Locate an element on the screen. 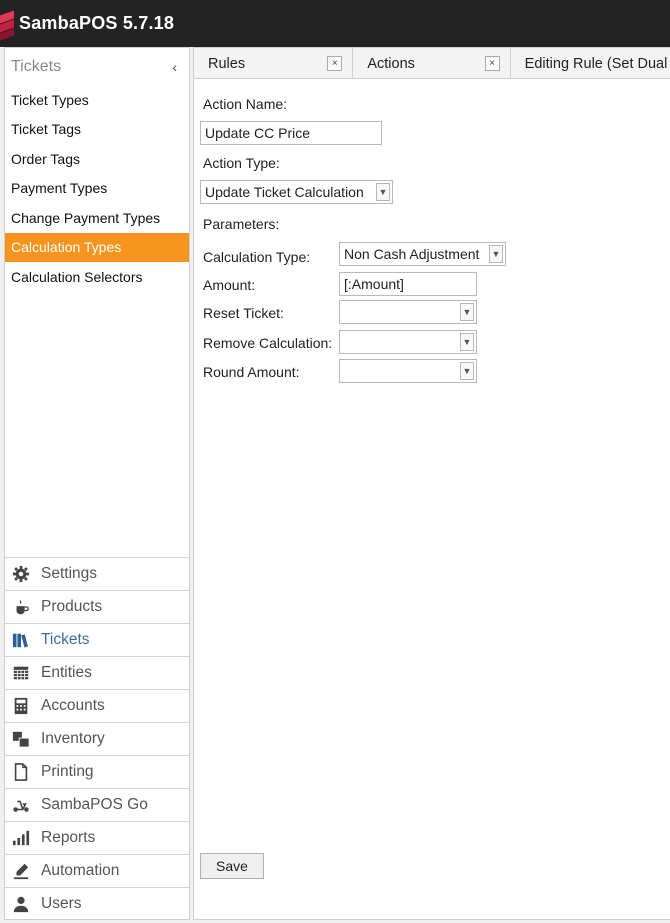  tab-actions: Actions × is located at coordinates (432, 63).